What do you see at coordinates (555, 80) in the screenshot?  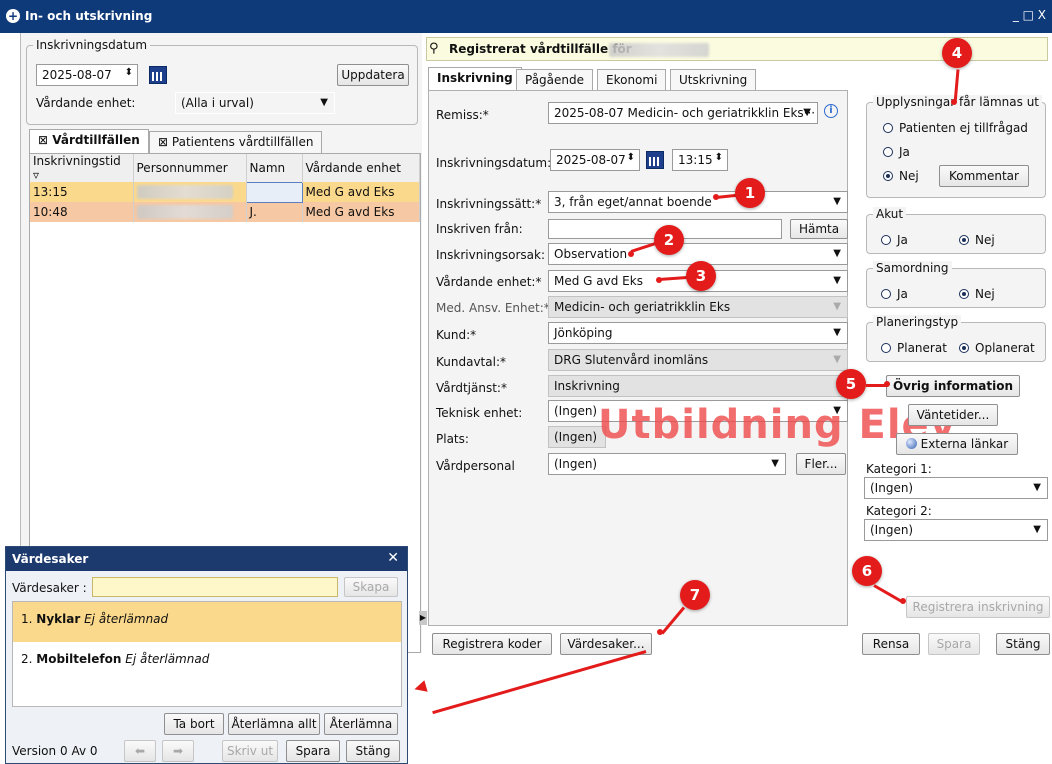 I see `tab-pagaende: Pågående` at bounding box center [555, 80].